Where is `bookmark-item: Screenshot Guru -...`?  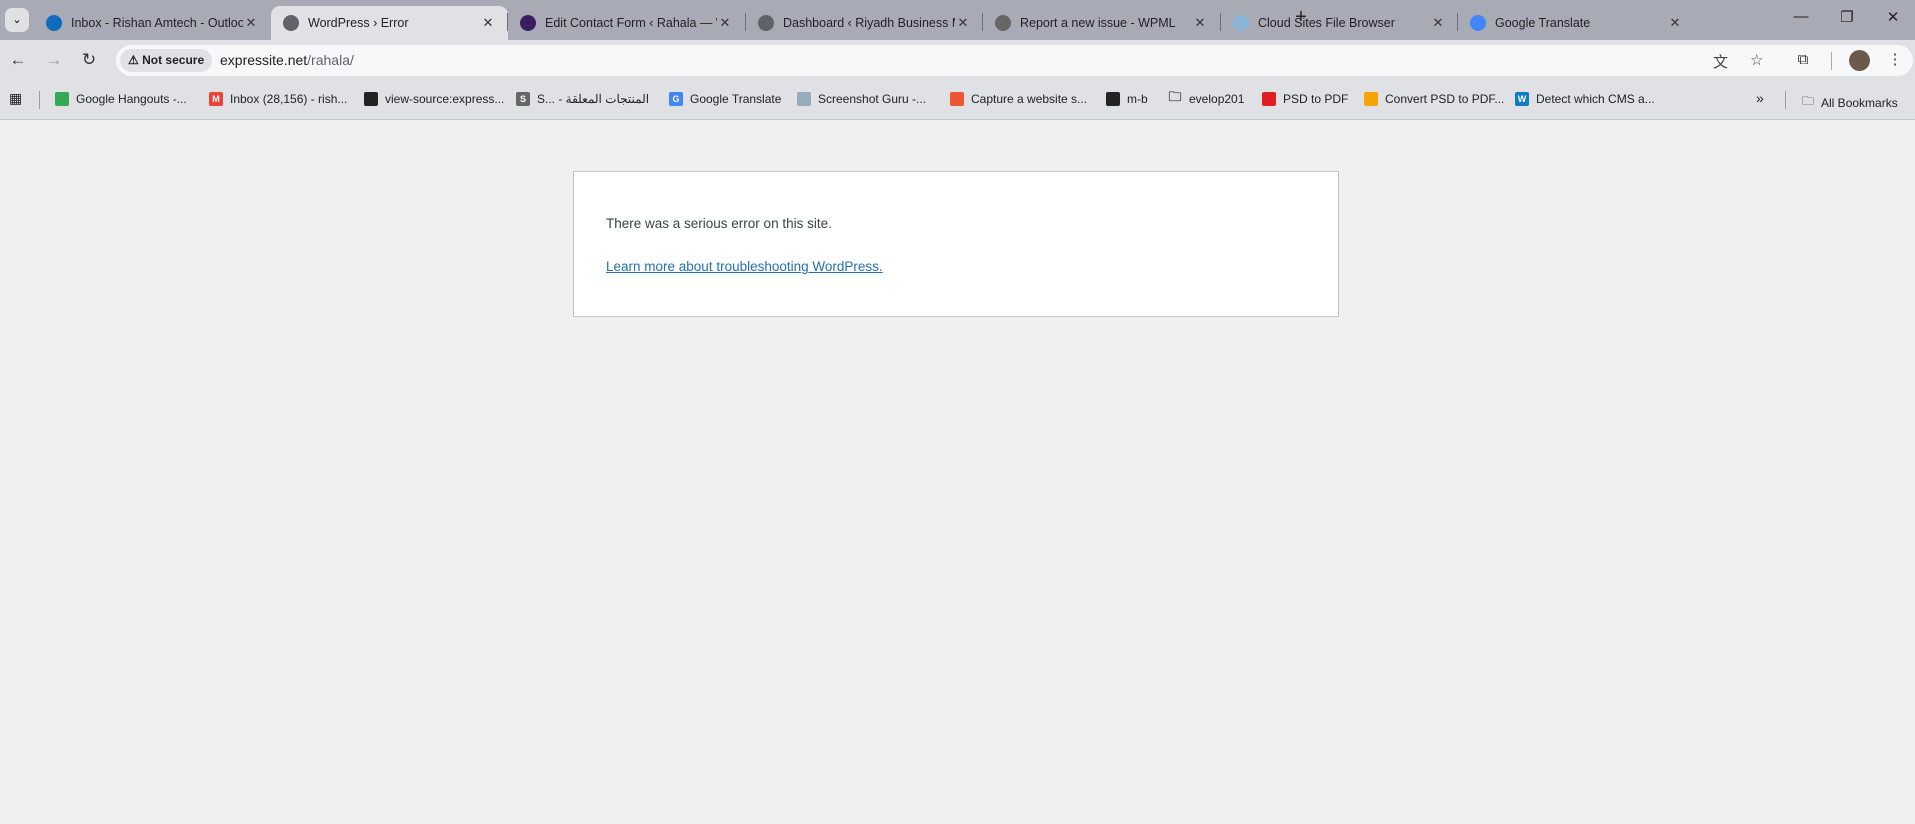
bookmark-item: Screenshot Guru -... is located at coordinates (861, 99).